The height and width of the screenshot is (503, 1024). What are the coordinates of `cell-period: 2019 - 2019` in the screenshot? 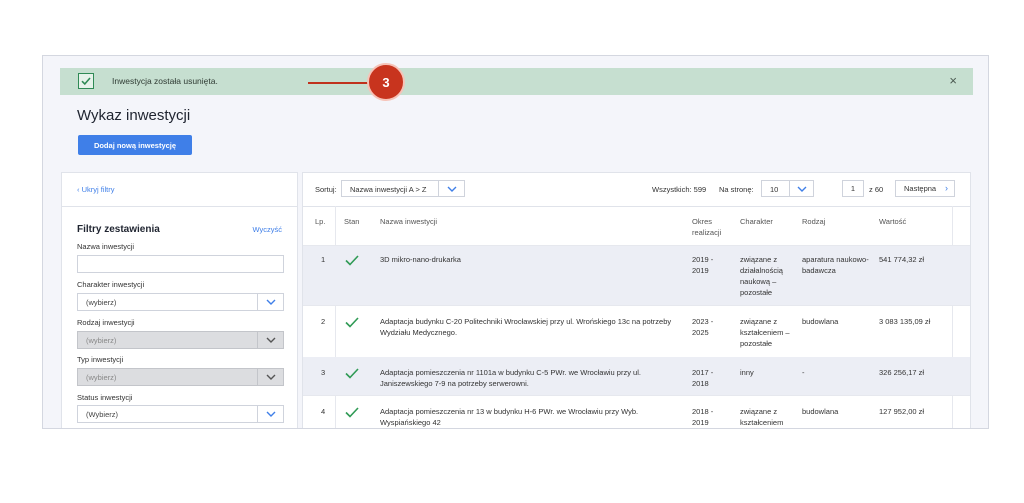 It's located at (703, 265).